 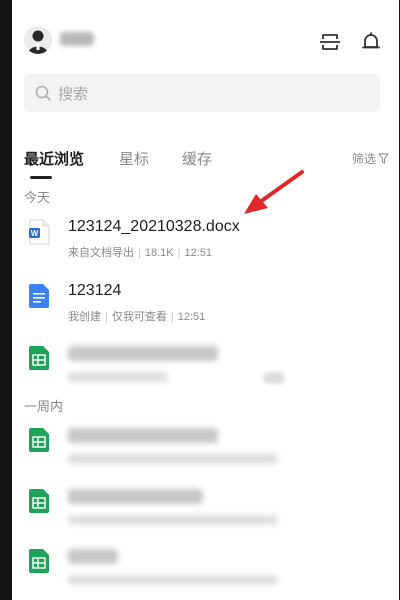 I want to click on funnel-icon, so click(x=383, y=158).